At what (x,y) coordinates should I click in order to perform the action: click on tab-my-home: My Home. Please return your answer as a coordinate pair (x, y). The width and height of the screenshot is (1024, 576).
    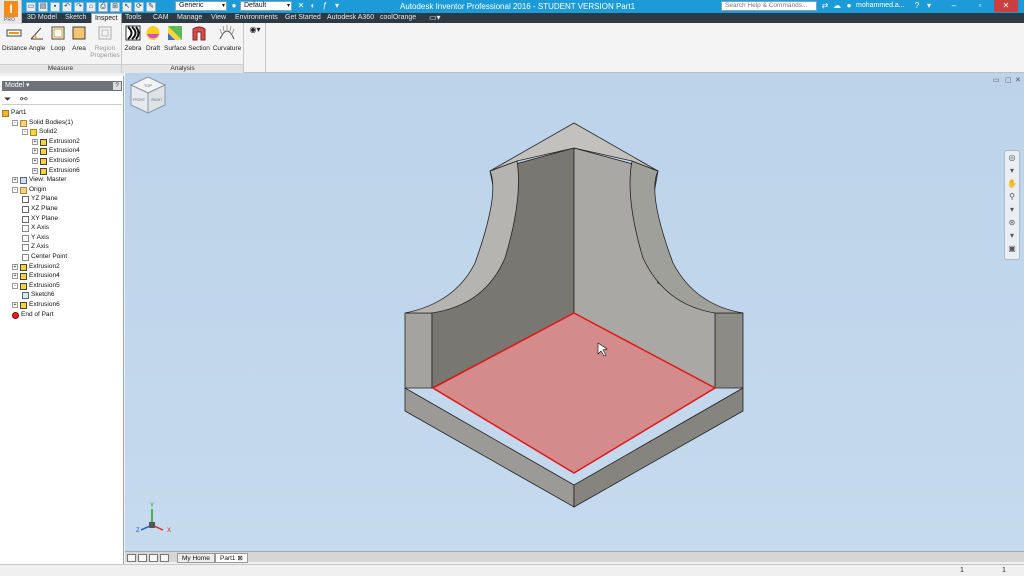
    Looking at the image, I should click on (196, 558).